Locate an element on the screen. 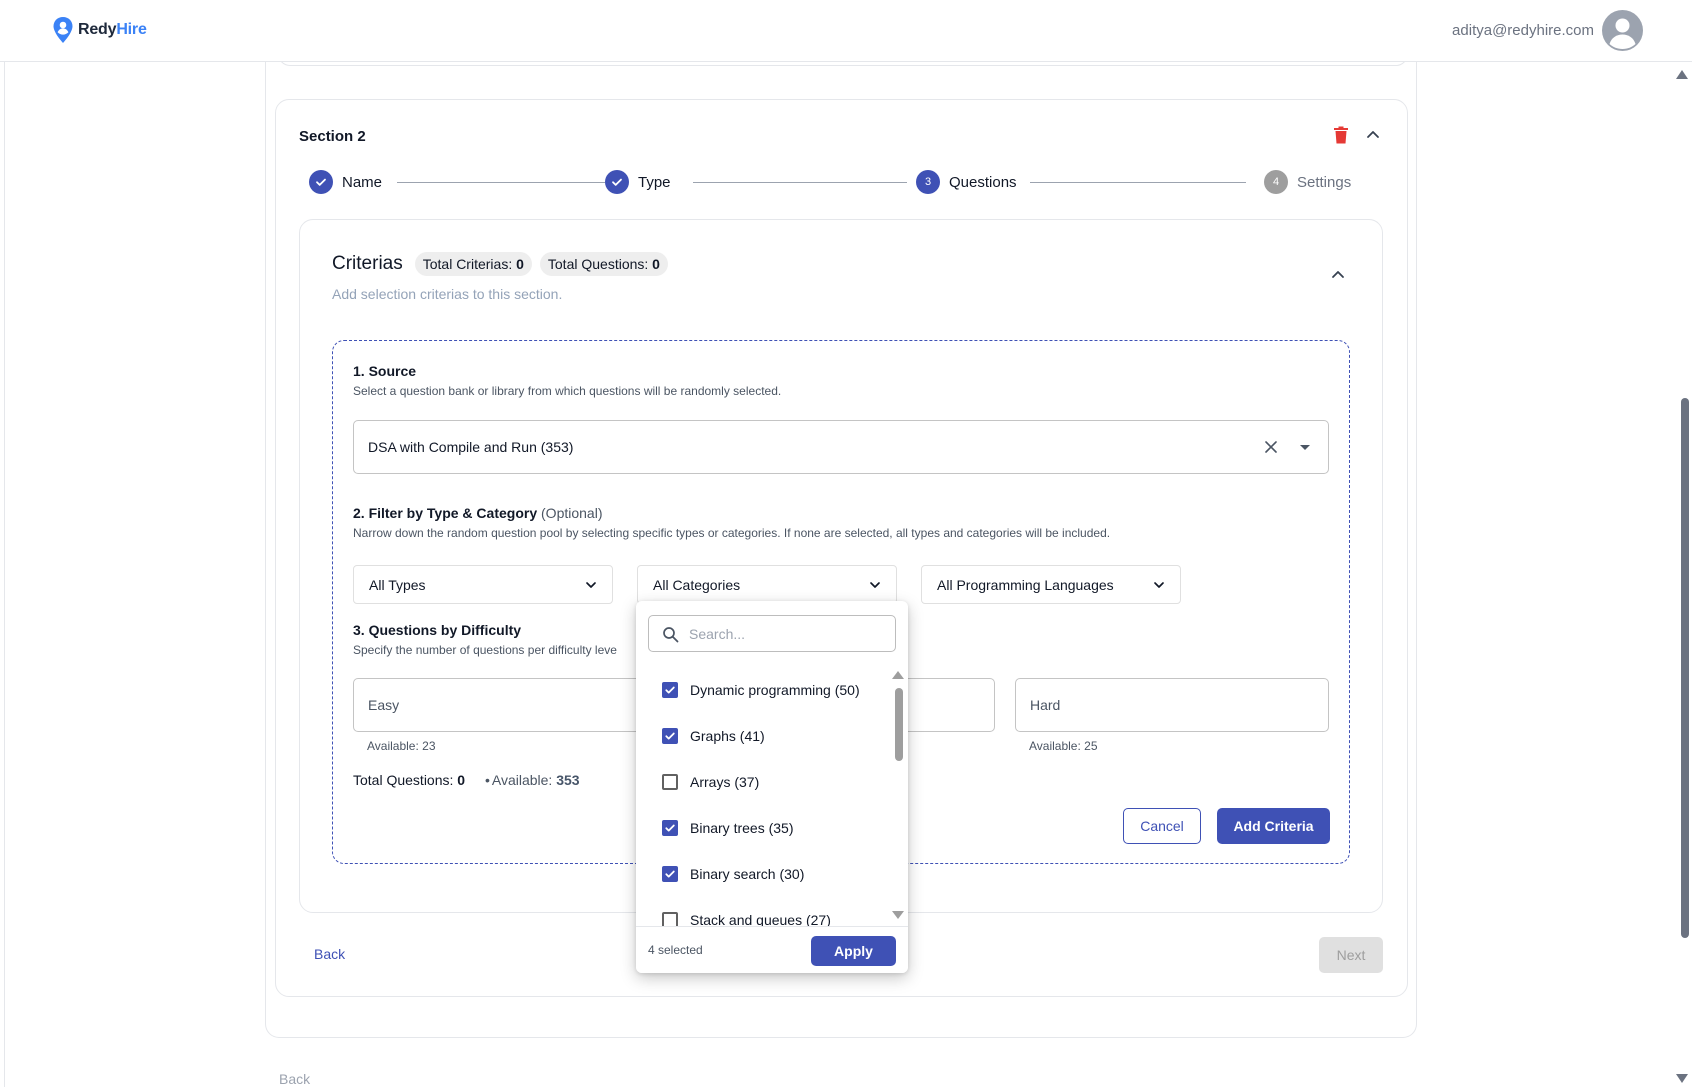  page-scroll-up-arrow is located at coordinates (1682, 74).